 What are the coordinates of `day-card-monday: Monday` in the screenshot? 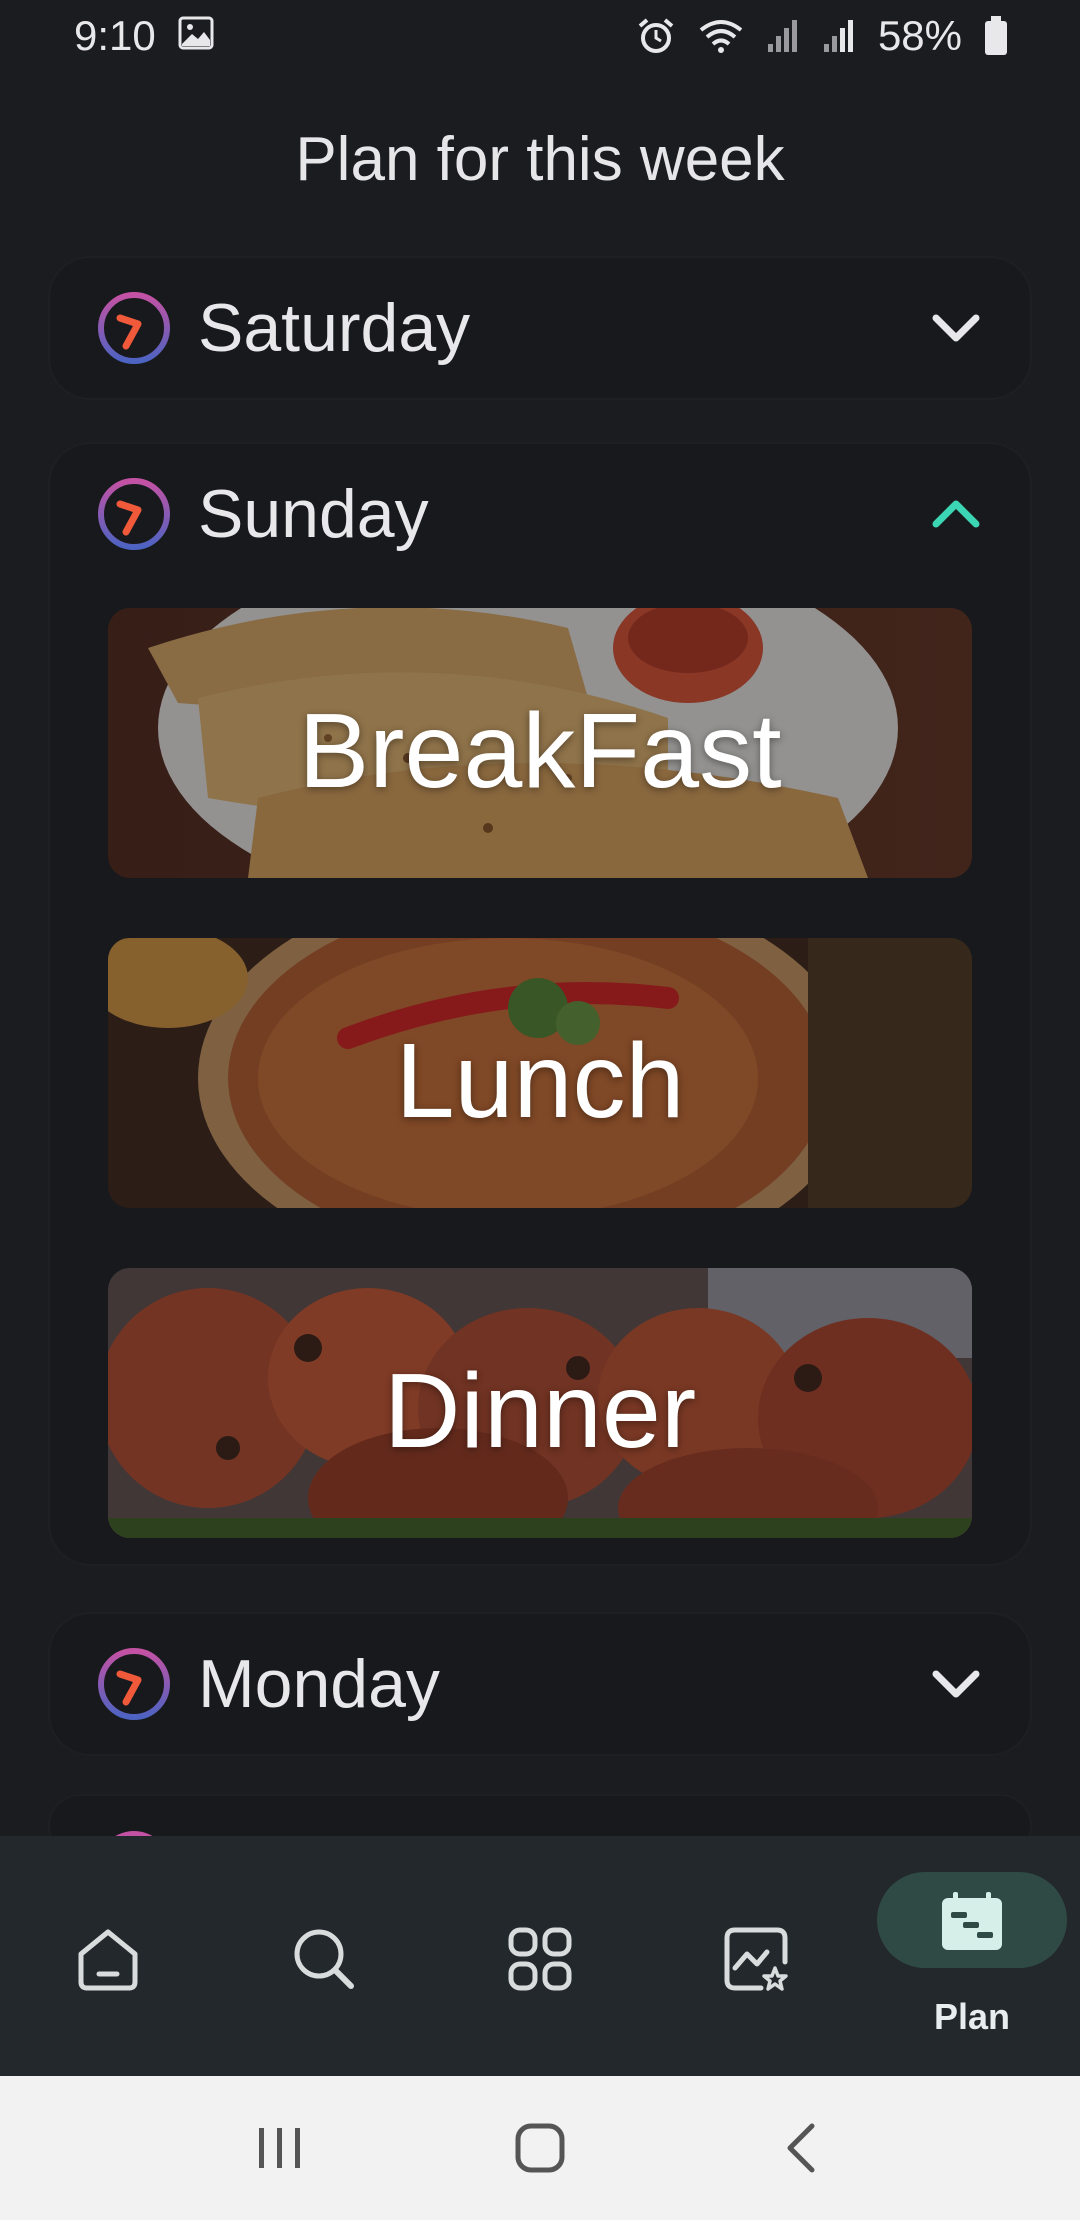 It's located at (540, 1684).